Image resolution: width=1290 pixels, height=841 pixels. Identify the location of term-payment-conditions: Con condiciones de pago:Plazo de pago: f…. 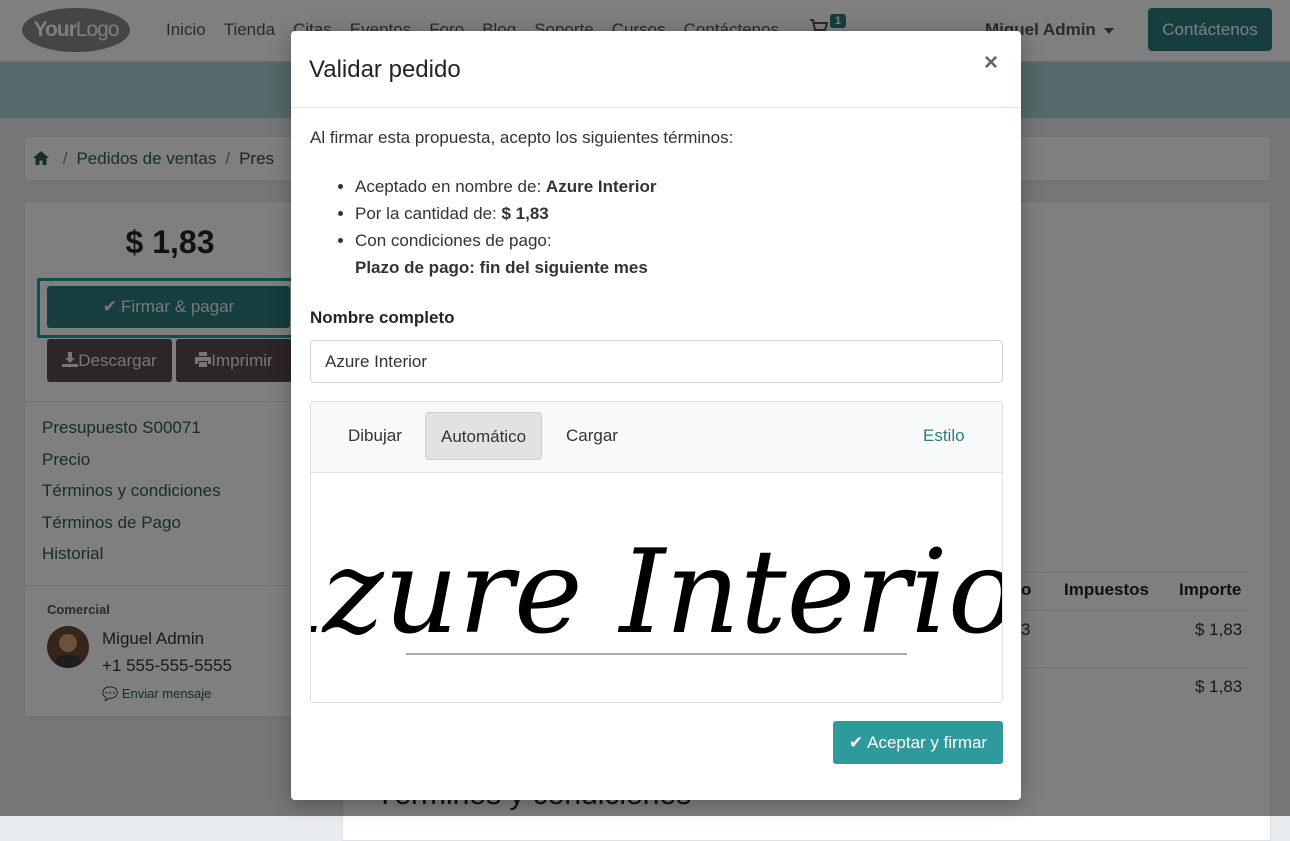
(505, 254).